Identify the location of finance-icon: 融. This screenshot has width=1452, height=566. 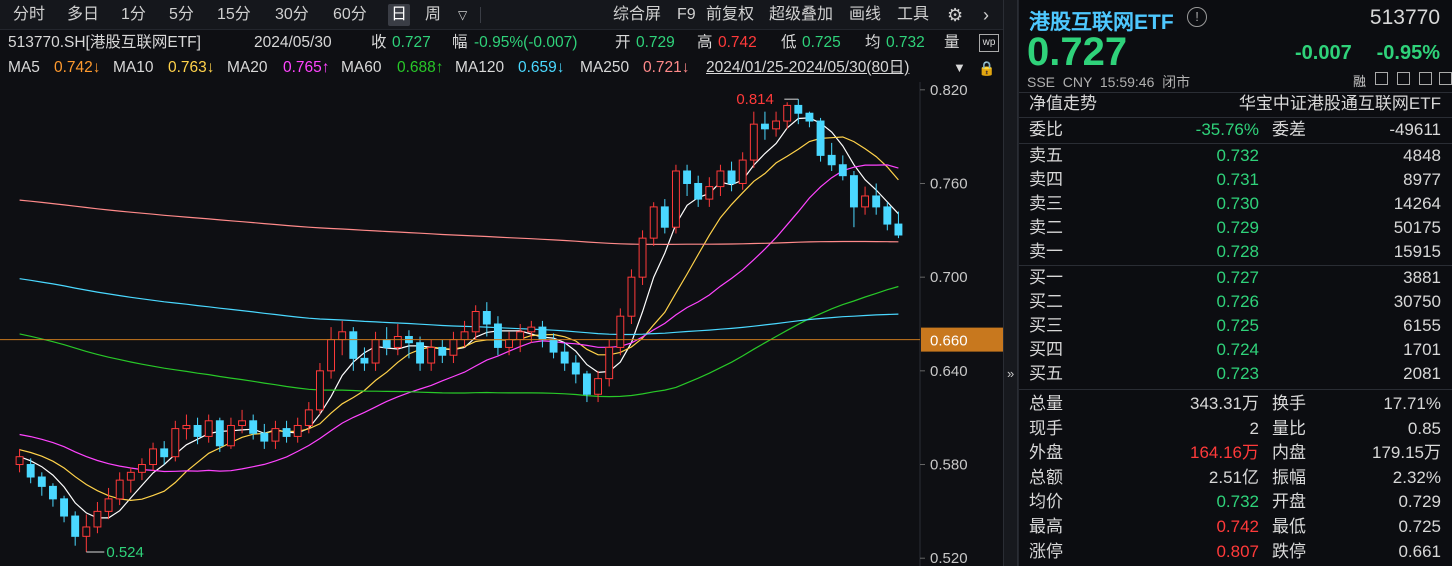
(1359, 80).